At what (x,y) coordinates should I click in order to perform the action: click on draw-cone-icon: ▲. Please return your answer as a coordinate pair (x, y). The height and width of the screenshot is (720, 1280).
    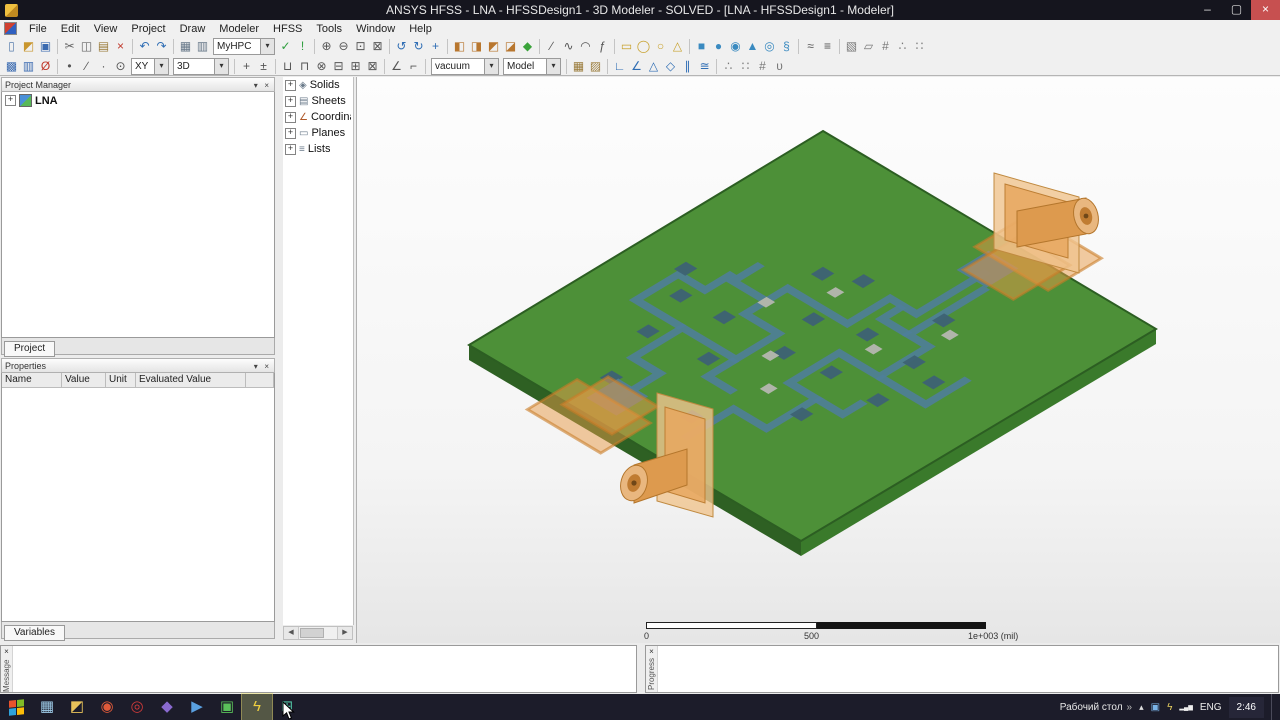
    Looking at the image, I should click on (752, 46).